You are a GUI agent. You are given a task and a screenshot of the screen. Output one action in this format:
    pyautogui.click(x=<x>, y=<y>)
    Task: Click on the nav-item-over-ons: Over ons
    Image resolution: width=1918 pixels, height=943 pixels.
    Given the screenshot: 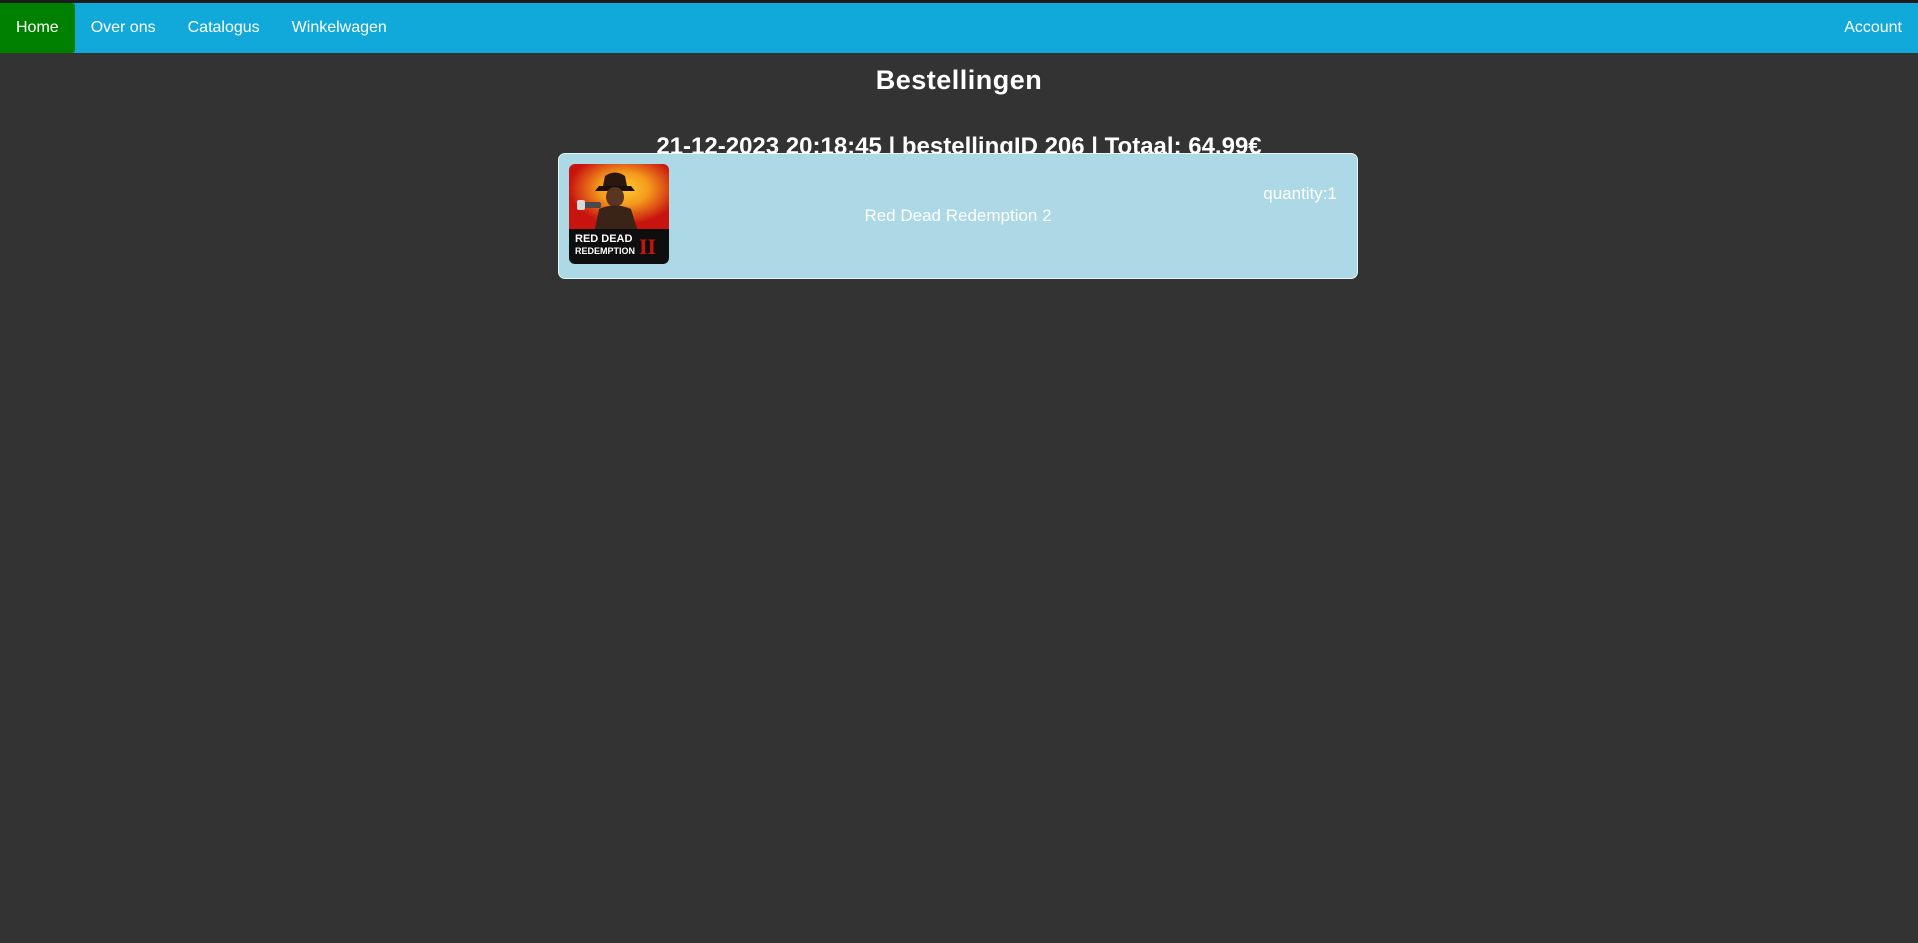 What is the action you would take?
    pyautogui.click(x=123, y=28)
    